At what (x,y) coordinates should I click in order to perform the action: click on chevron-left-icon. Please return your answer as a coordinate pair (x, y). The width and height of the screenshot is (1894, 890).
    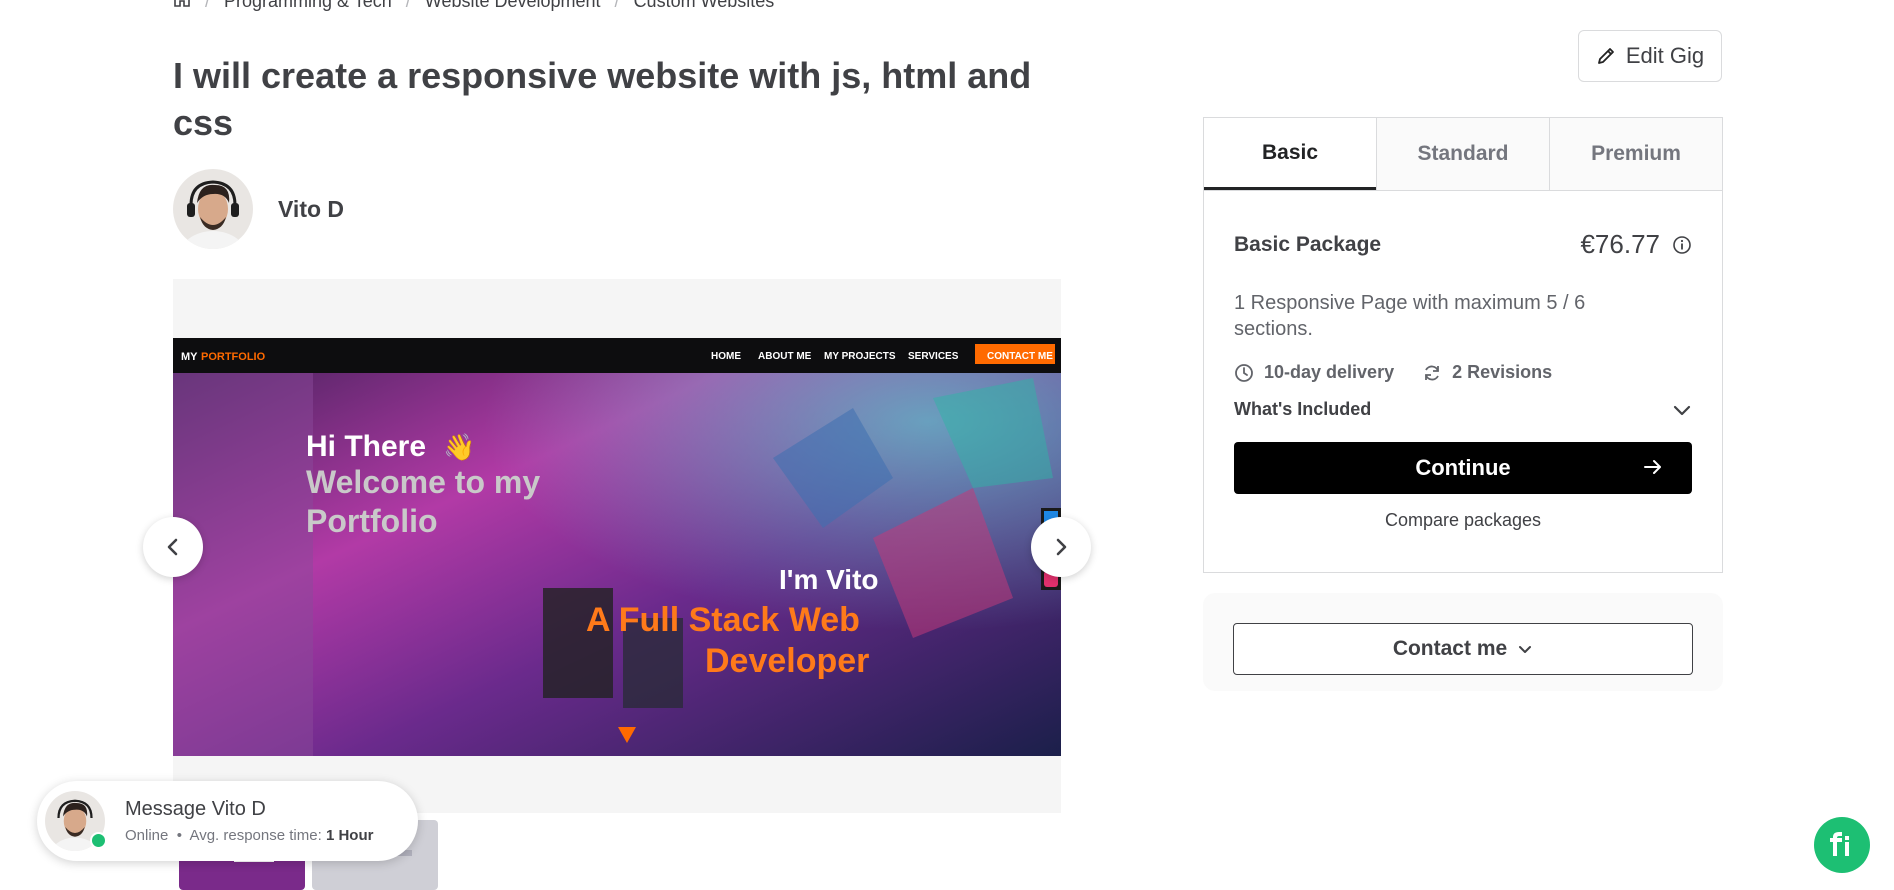
    Looking at the image, I should click on (172, 547).